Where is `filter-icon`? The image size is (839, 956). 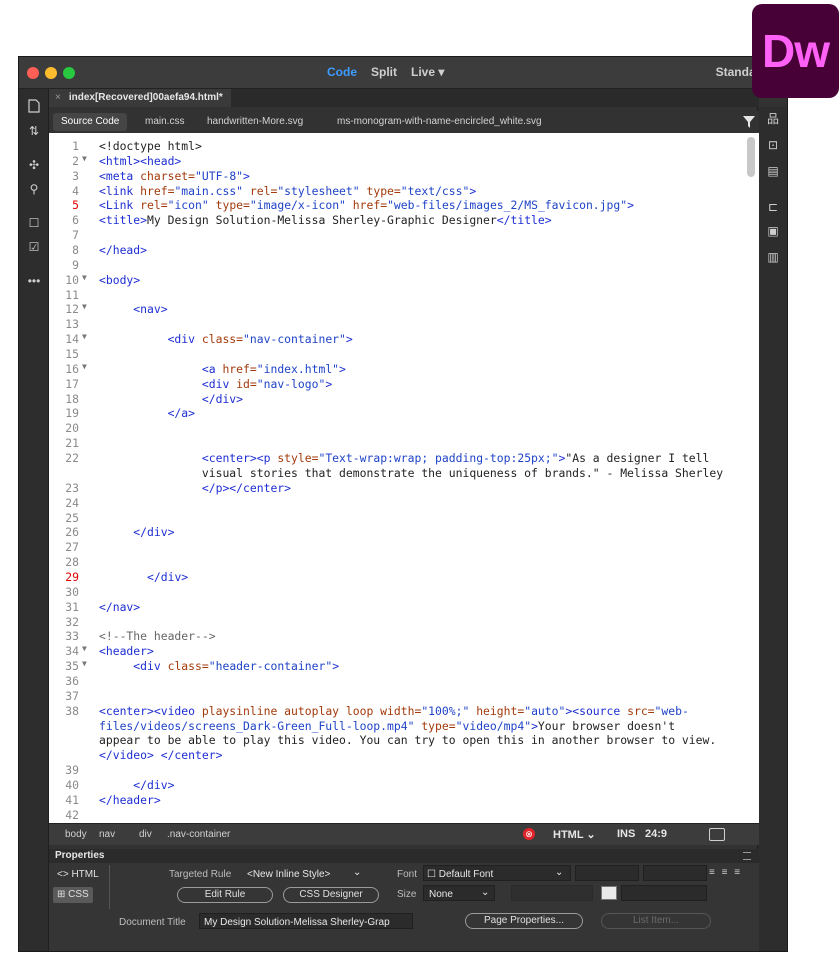
filter-icon is located at coordinates (749, 122).